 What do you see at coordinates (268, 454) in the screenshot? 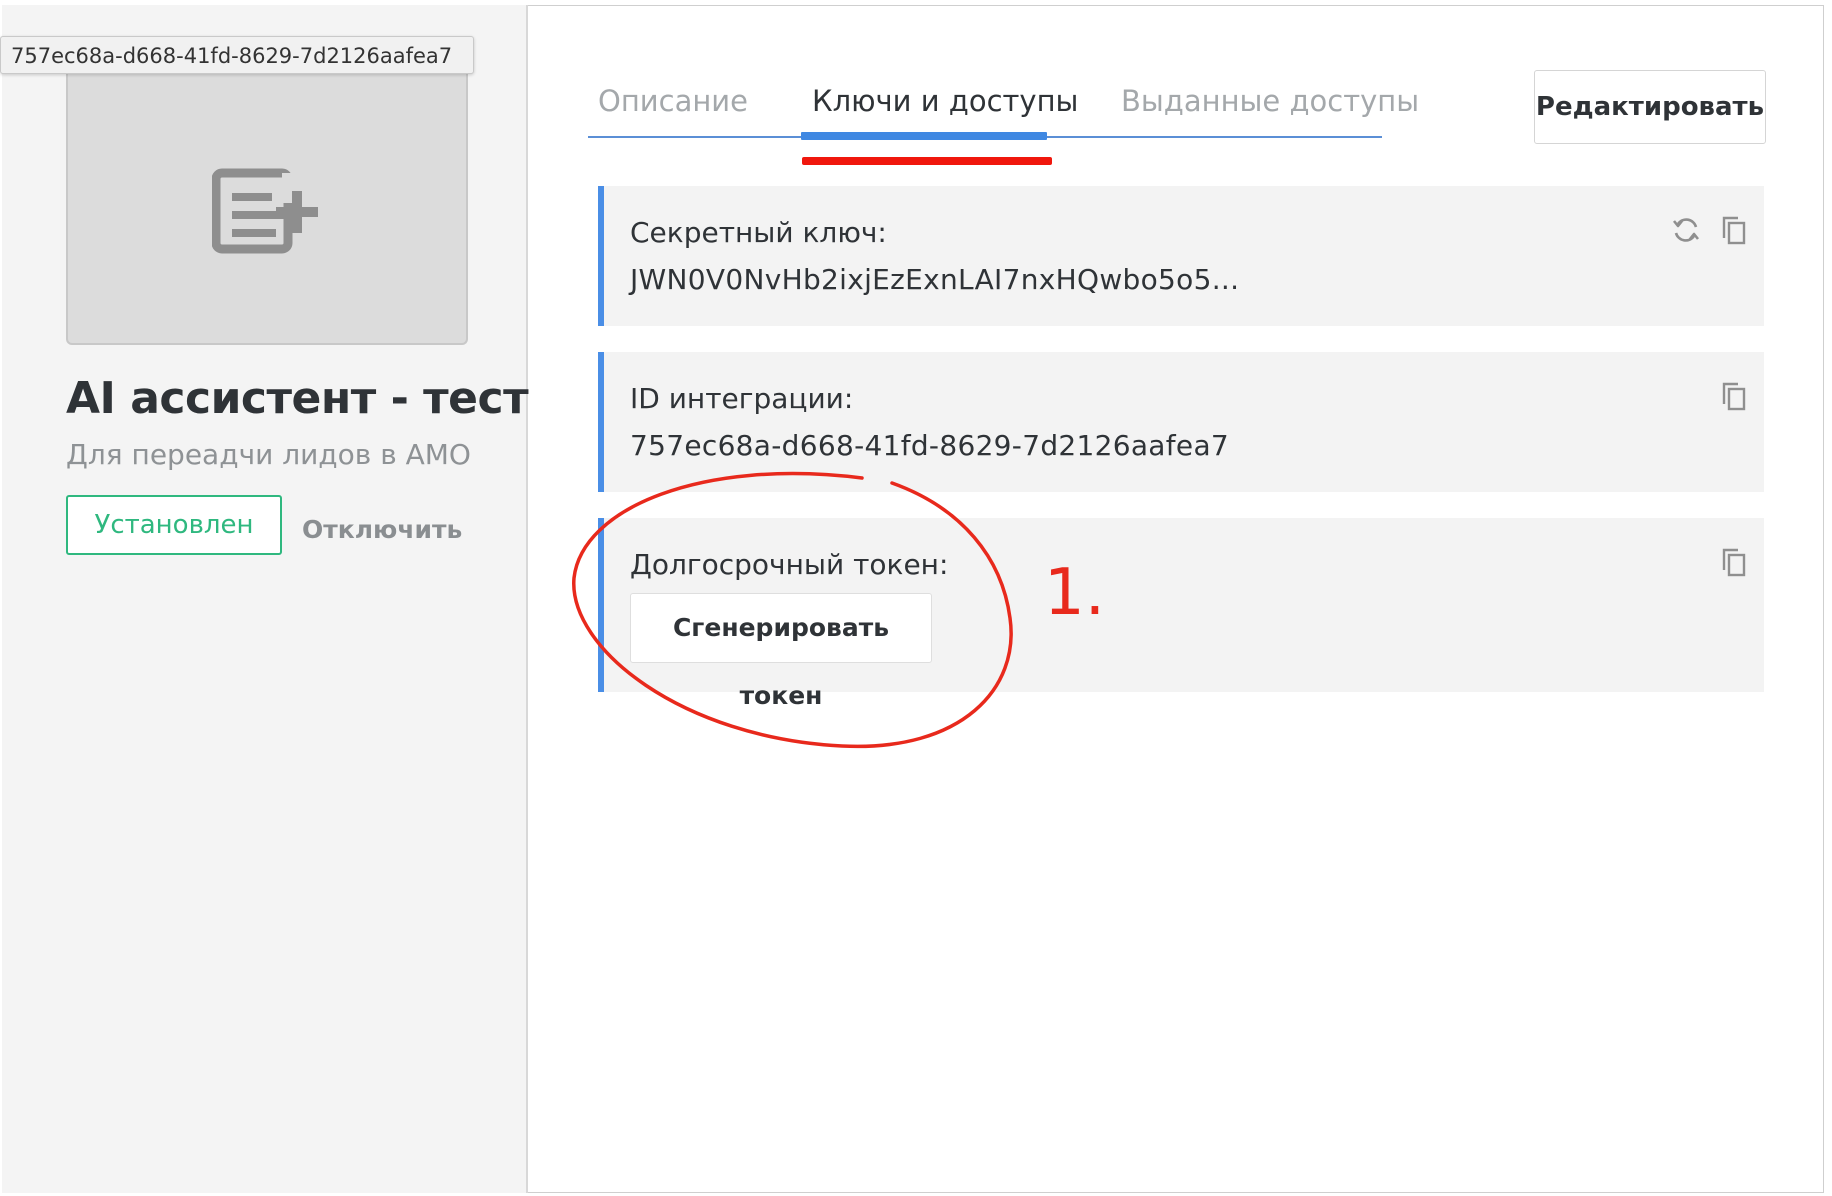
I see `app-description: Для переадчи лидов в АМО` at bounding box center [268, 454].